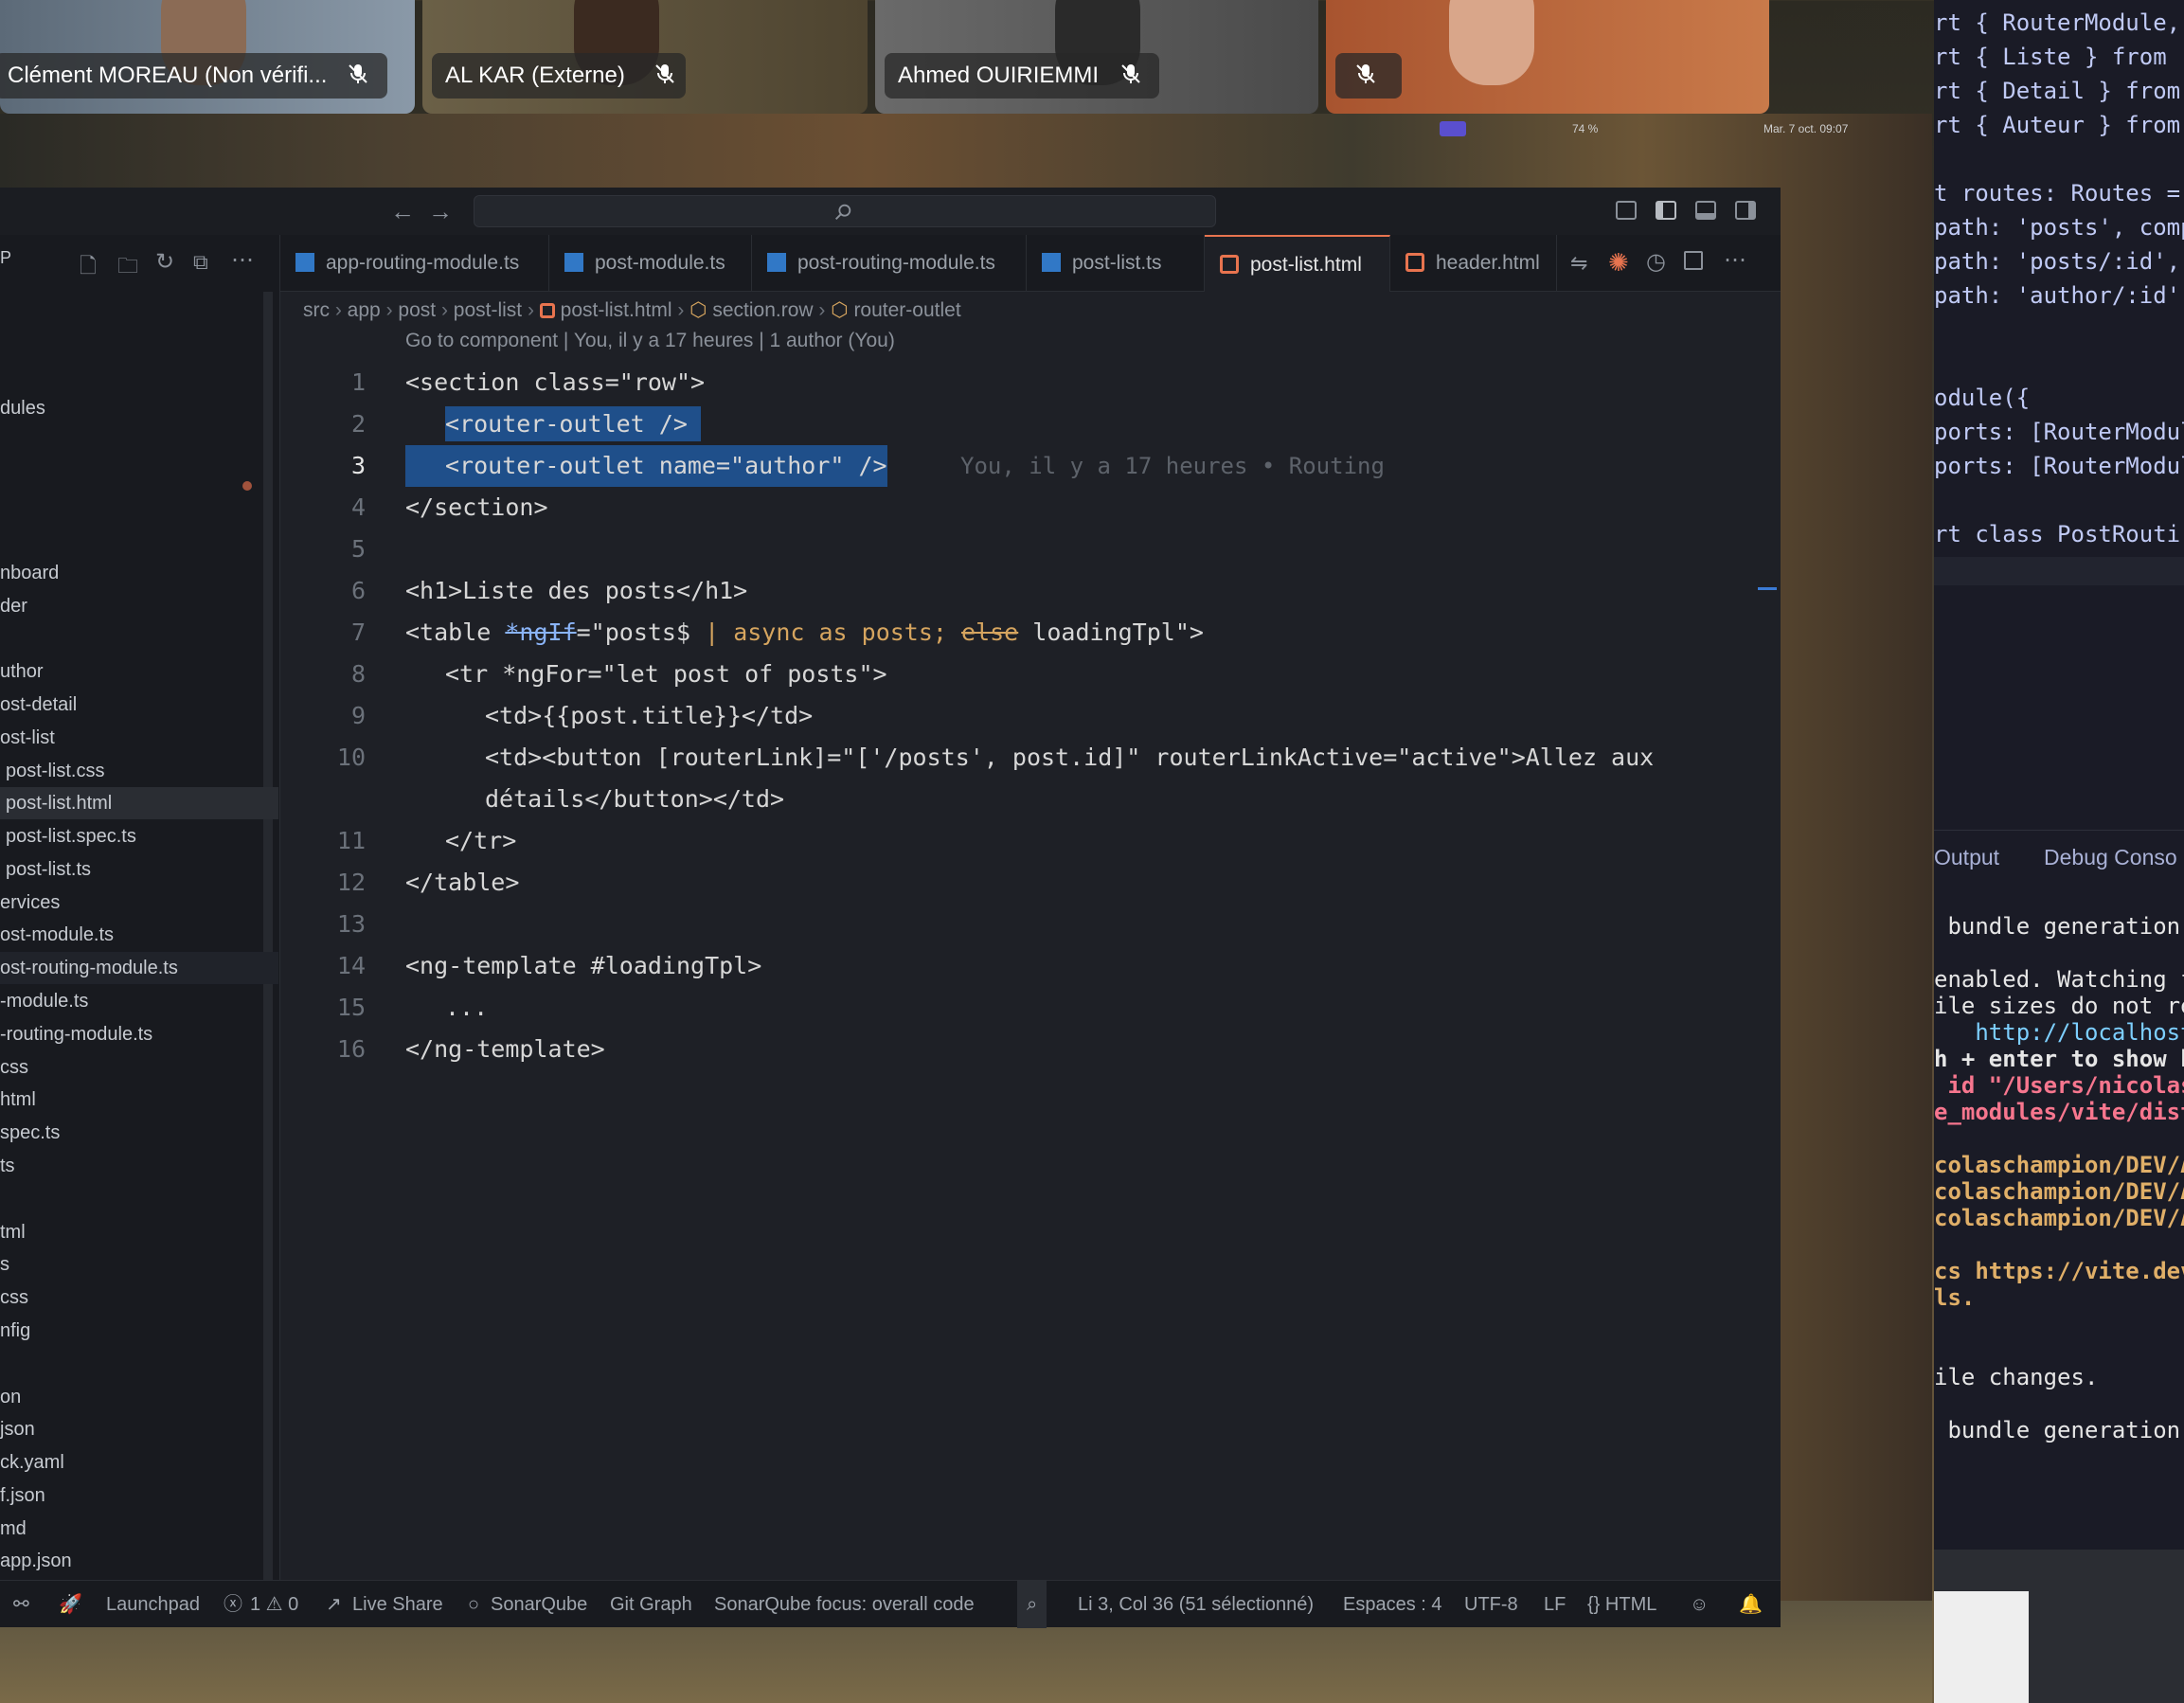 This screenshot has height=1703, width=2184. What do you see at coordinates (455, 632) in the screenshot?
I see `code-token: <table` at bounding box center [455, 632].